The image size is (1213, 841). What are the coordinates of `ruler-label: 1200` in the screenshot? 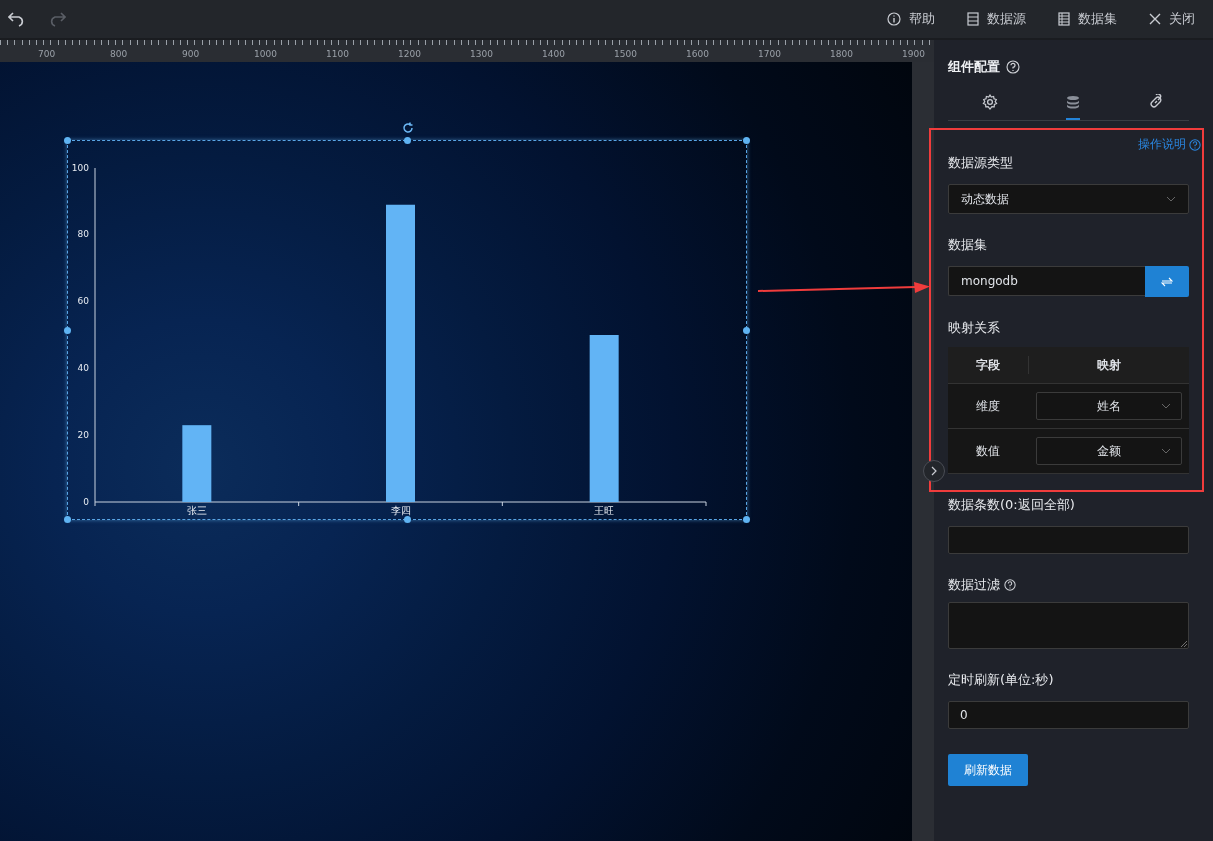 It's located at (409, 54).